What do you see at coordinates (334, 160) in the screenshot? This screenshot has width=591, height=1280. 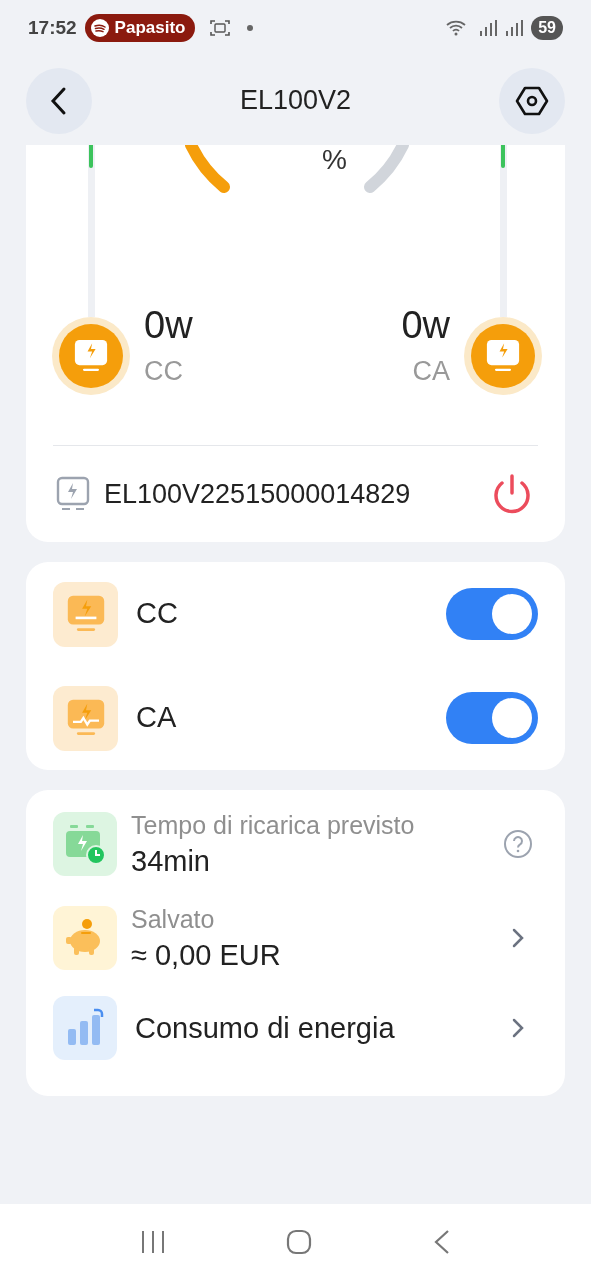 I see `gauge-unit: %` at bounding box center [334, 160].